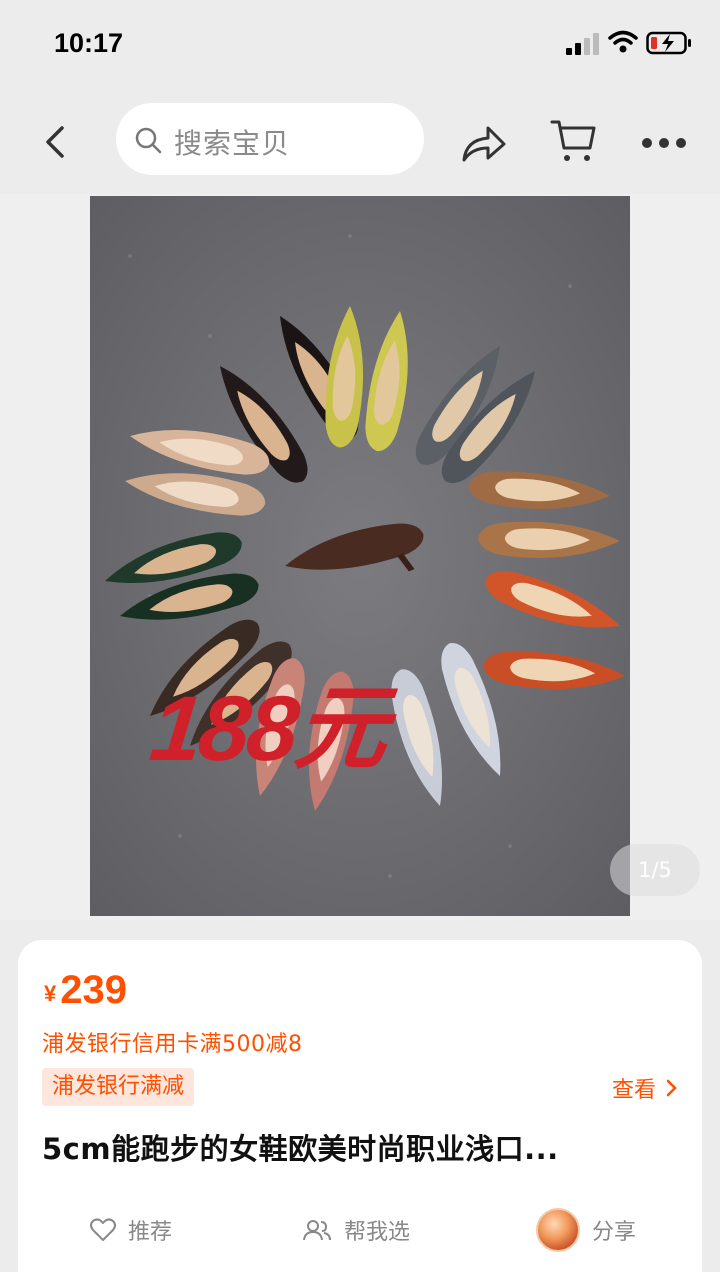 This screenshot has height=1272, width=720. I want to click on view-link-label: 查看, so click(633, 1090).